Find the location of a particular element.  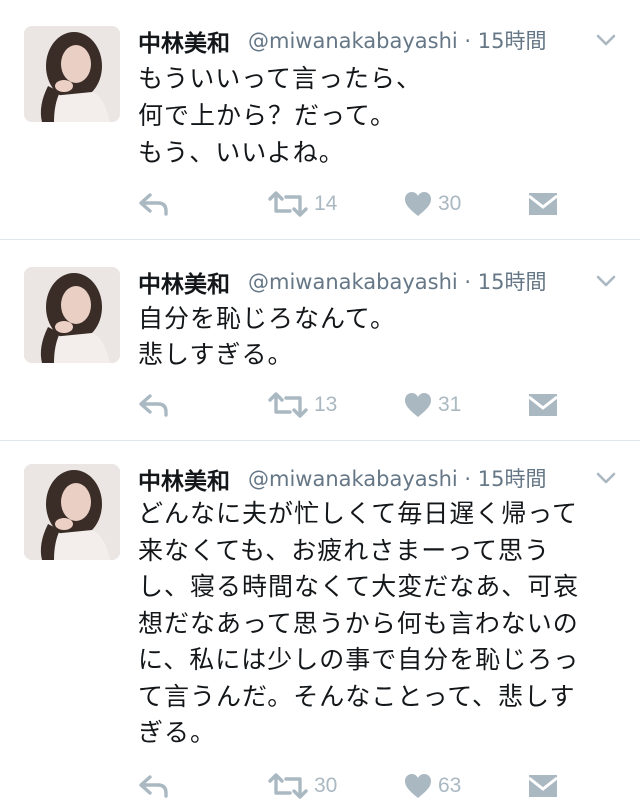

retweet-button: 14 is located at coordinates (302, 204).